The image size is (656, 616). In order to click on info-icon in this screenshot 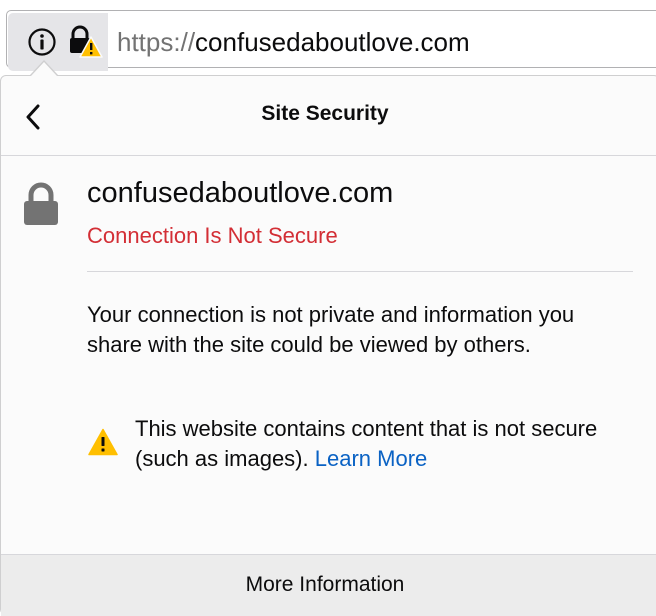, I will do `click(42, 42)`.